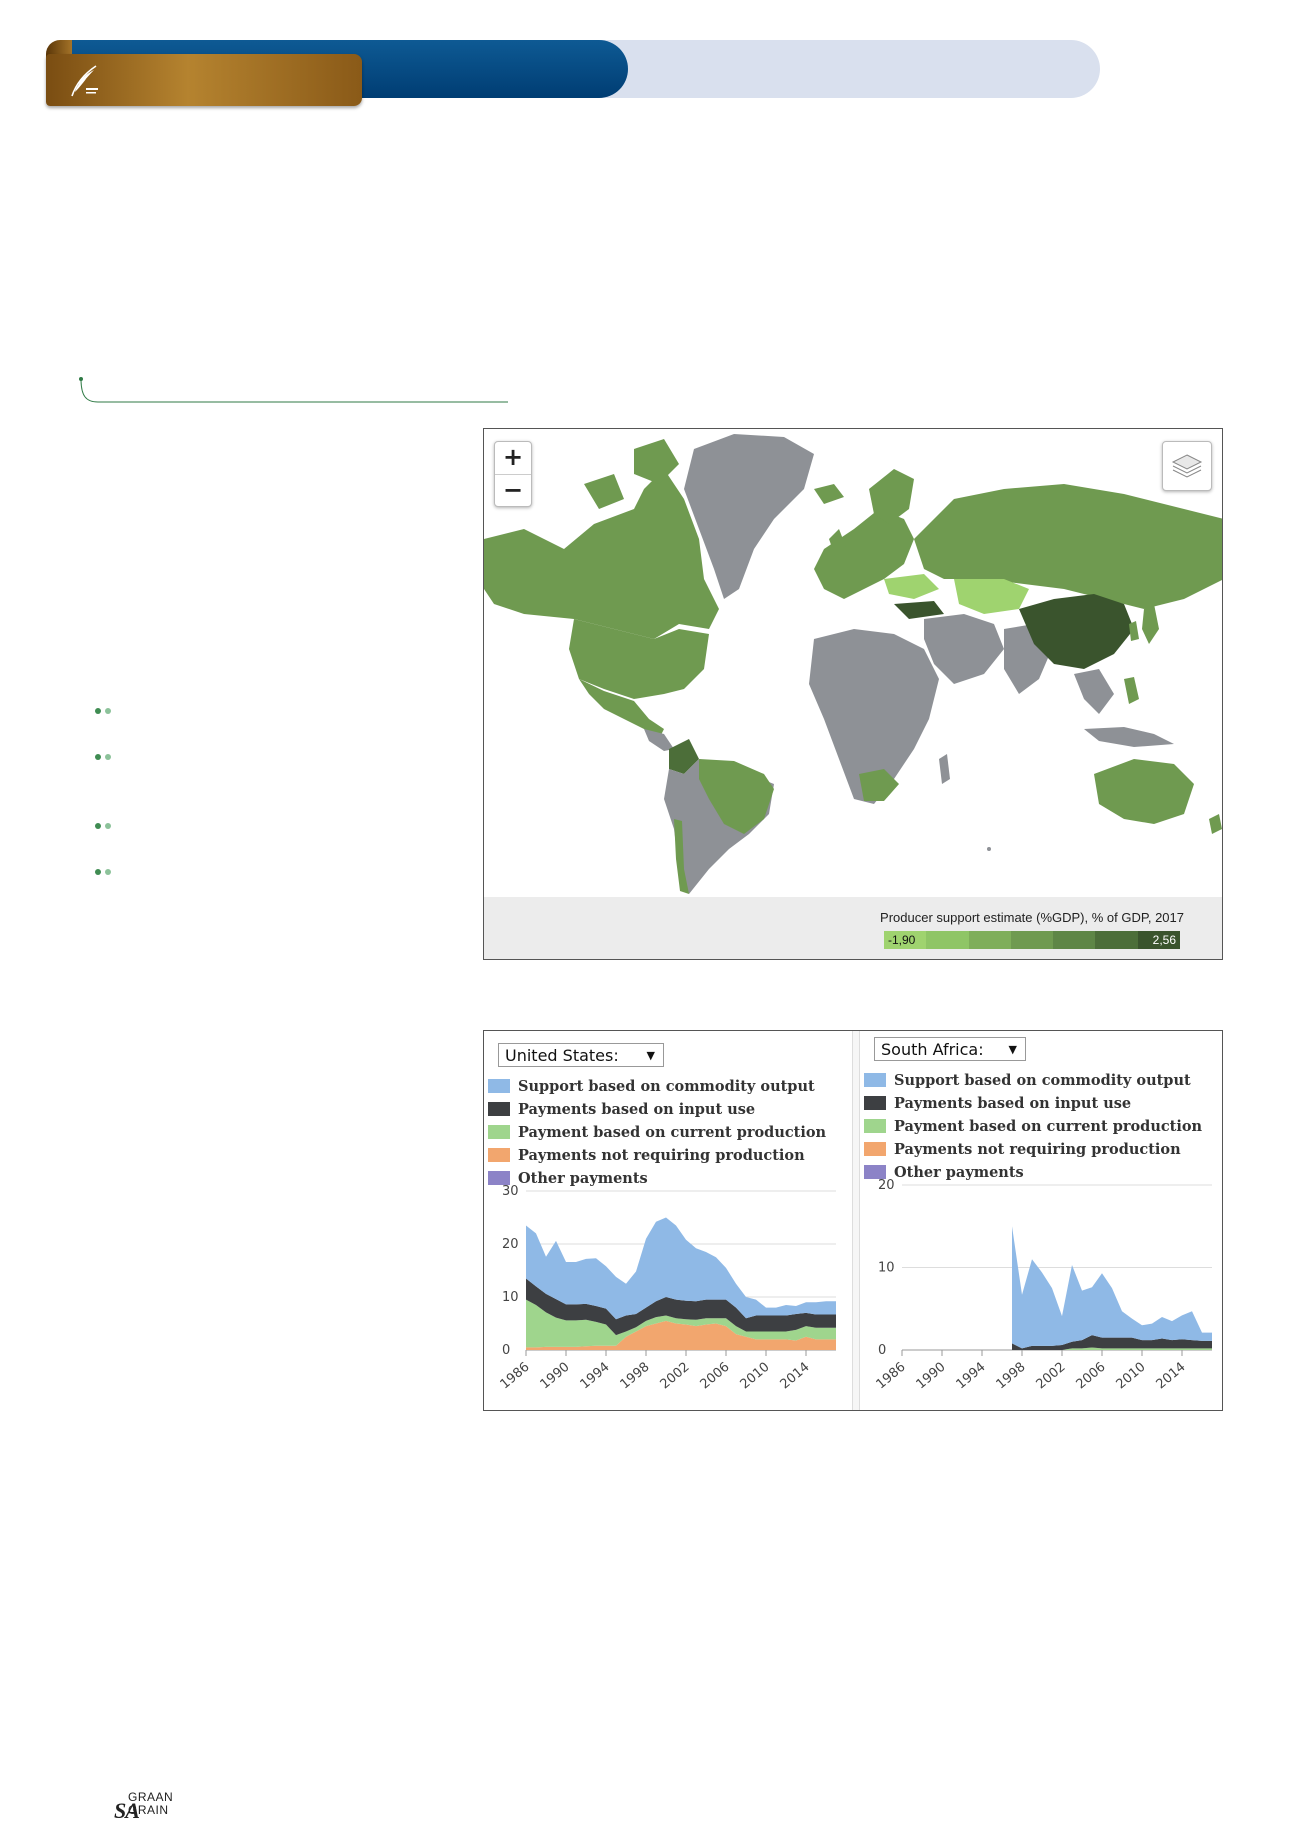 Image resolution: width=1301 pixels, height=1840 pixels. What do you see at coordinates (151, 1797) in the screenshot?
I see `footer-logo-graan: GRAAN` at bounding box center [151, 1797].